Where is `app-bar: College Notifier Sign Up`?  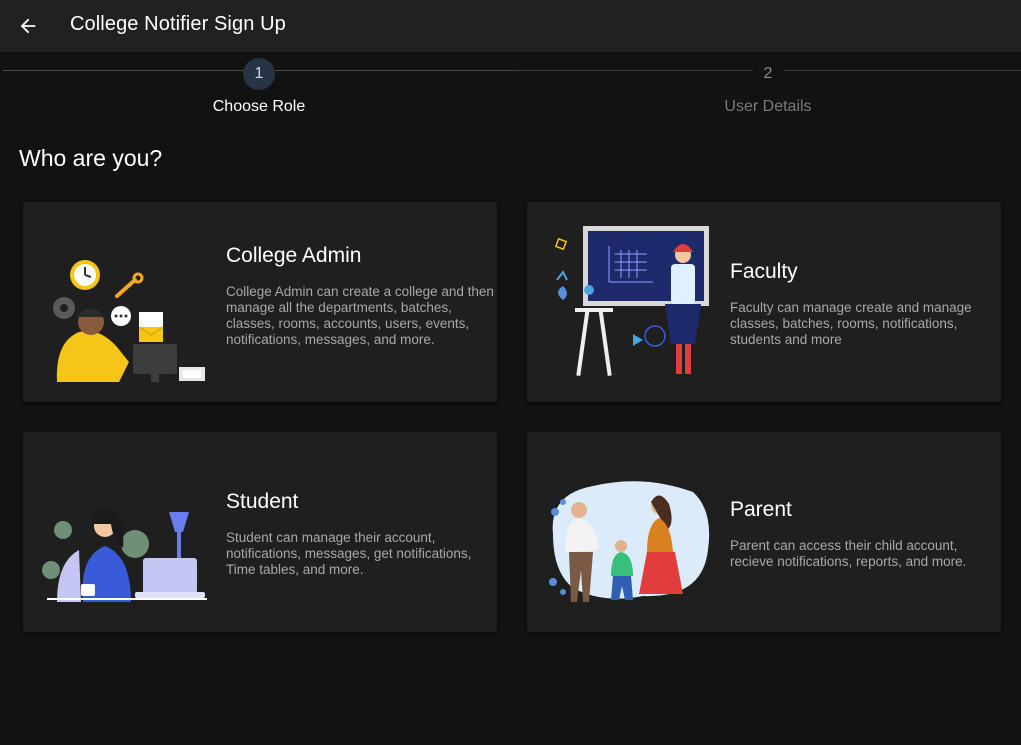 app-bar: College Notifier Sign Up is located at coordinates (510, 26).